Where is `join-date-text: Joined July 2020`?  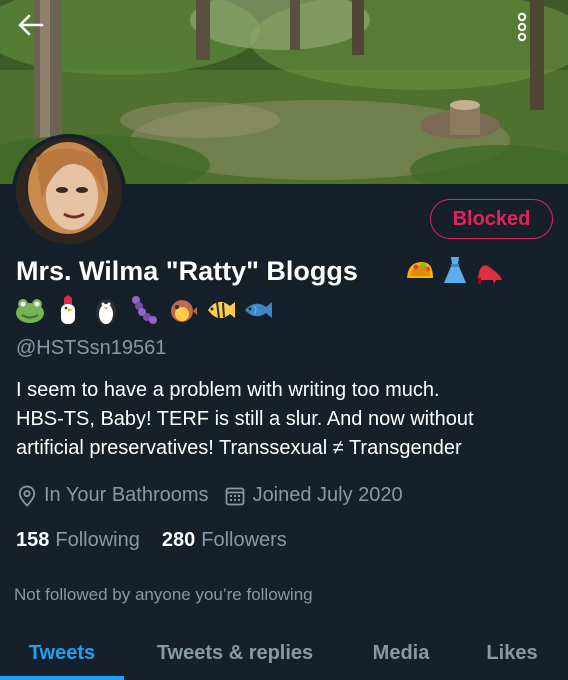
join-date-text: Joined July 2020 is located at coordinates (327, 495).